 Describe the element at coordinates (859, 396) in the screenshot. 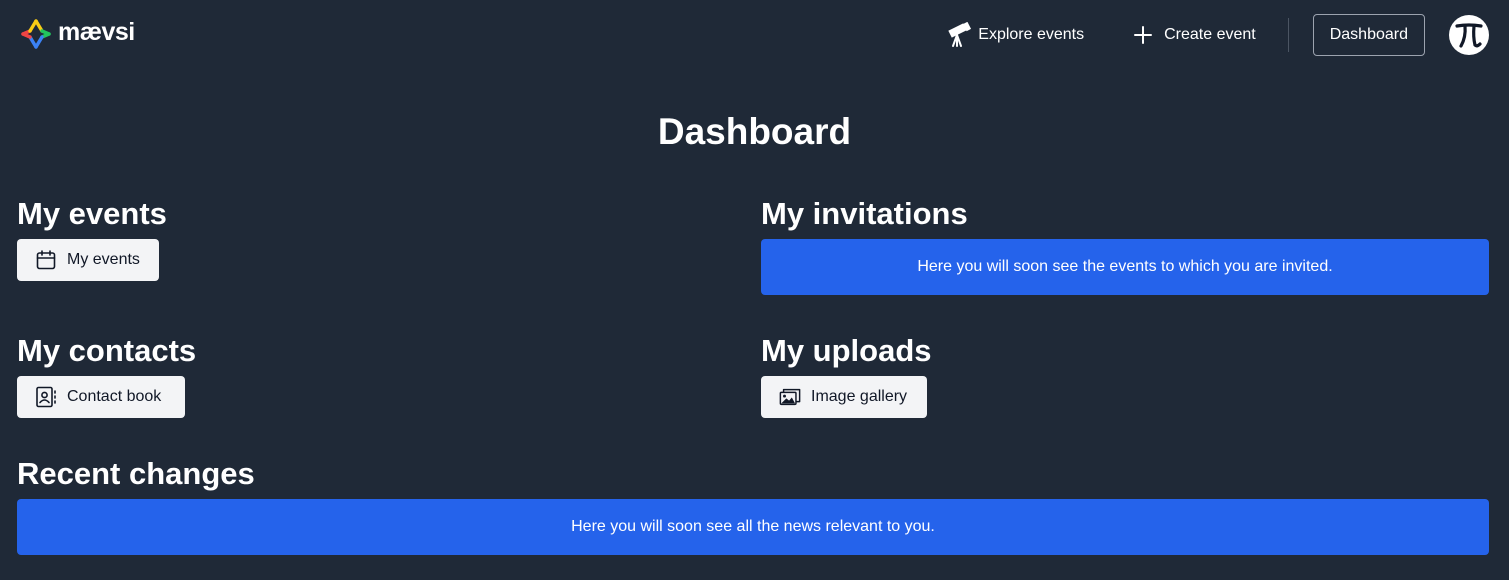

I see `image-gallery-button-label: Image gallery` at that location.